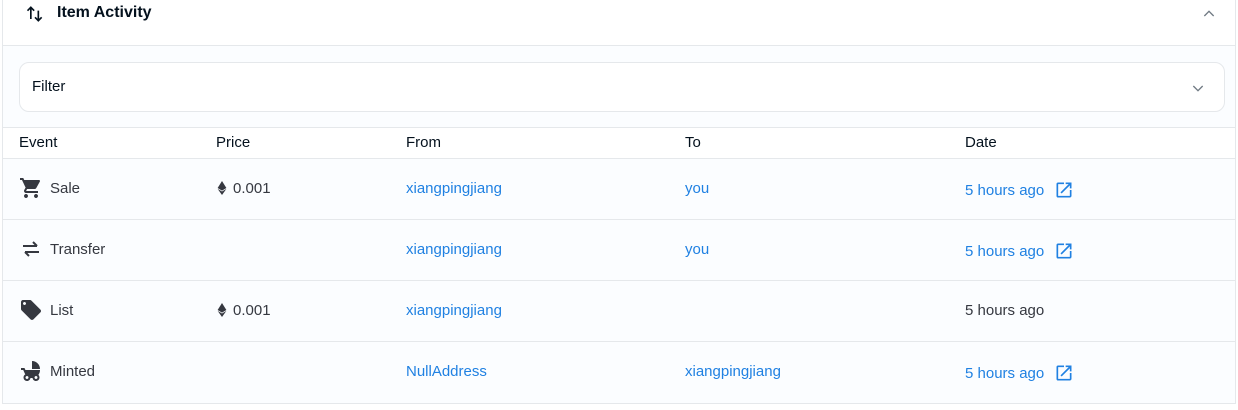 Image resolution: width=1238 pixels, height=410 pixels. What do you see at coordinates (34, 14) in the screenshot?
I see `swap-vertical-icon` at bounding box center [34, 14].